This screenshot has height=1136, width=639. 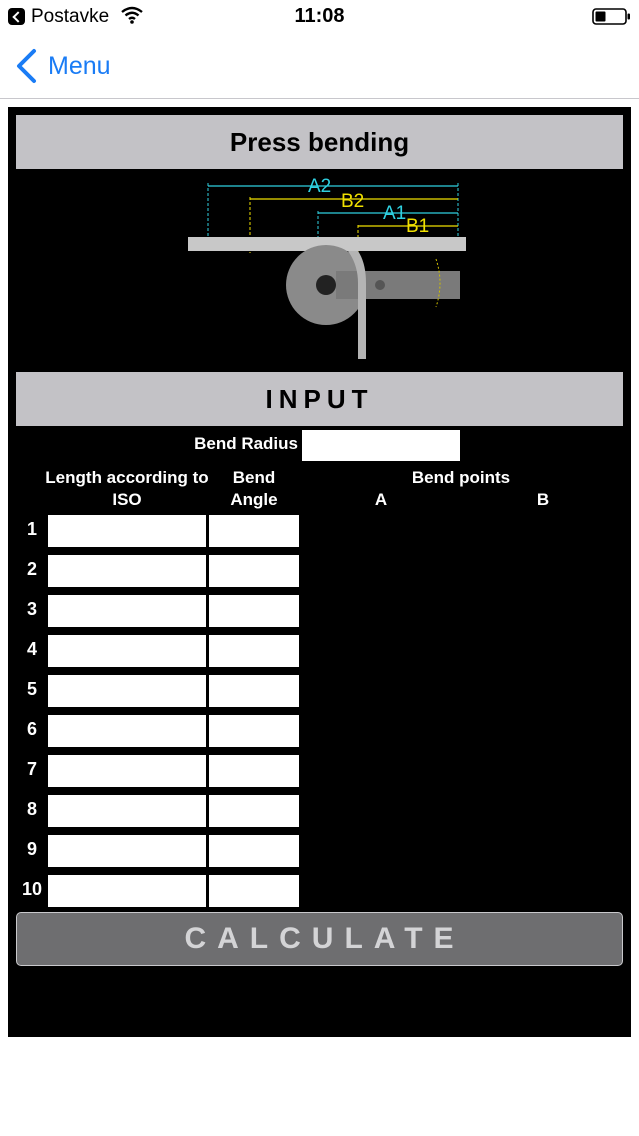 I want to click on navigation-bar: Menu, so click(x=319, y=66).